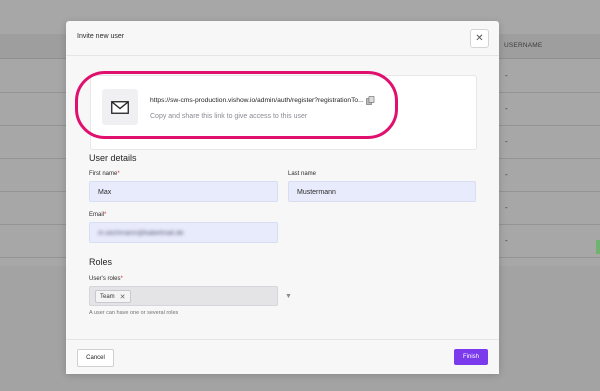  Describe the element at coordinates (382, 191) in the screenshot. I see `last-name-input: Mustermann` at that location.